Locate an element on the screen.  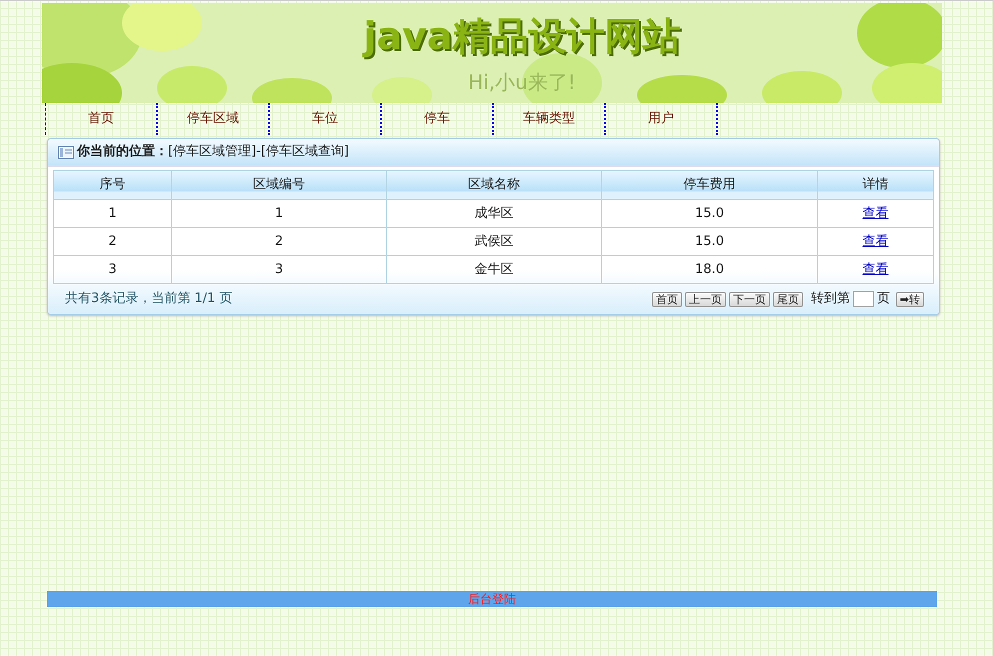
goto-label: 转到第 is located at coordinates (830, 299).